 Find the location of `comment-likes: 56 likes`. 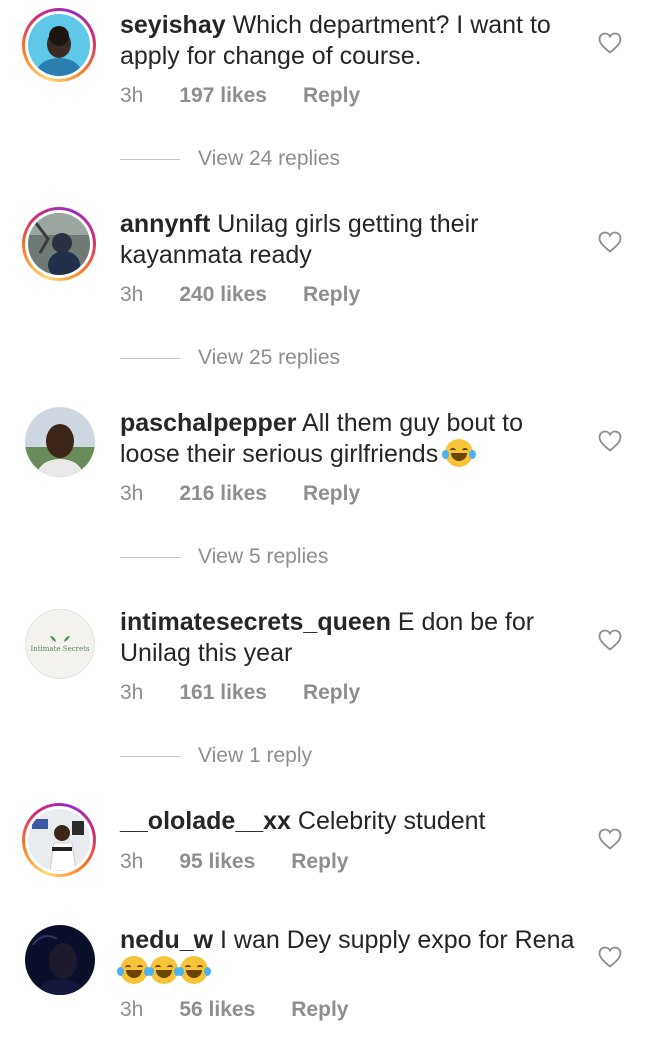

comment-likes: 56 likes is located at coordinates (217, 1010).